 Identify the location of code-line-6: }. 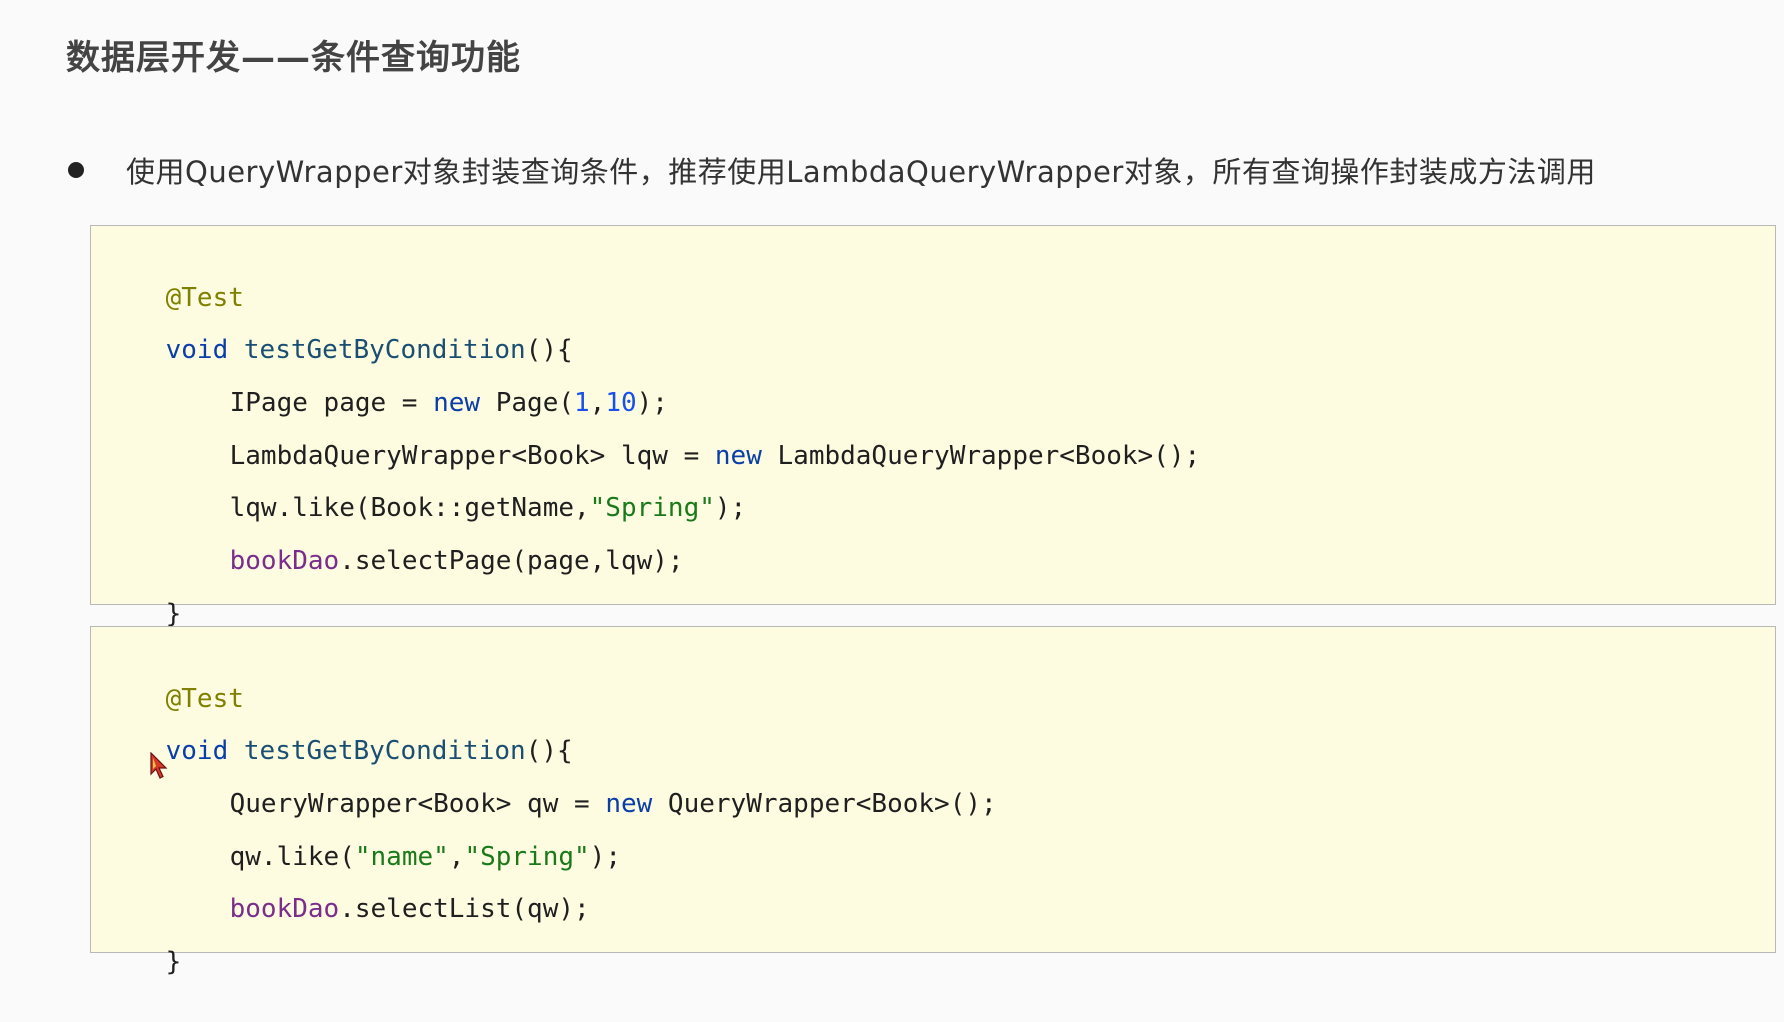
(142, 939).